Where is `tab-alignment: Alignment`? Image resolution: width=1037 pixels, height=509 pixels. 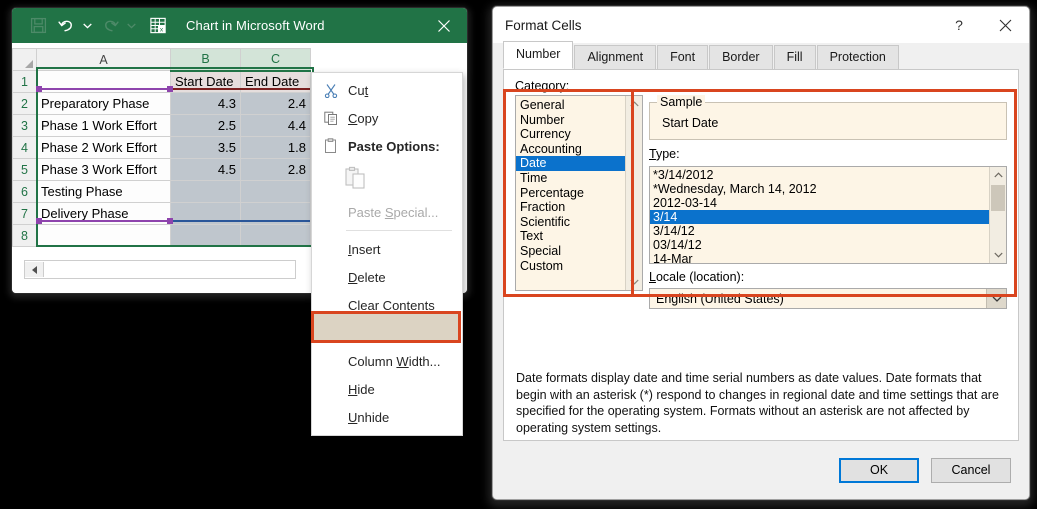 tab-alignment: Alignment is located at coordinates (615, 57).